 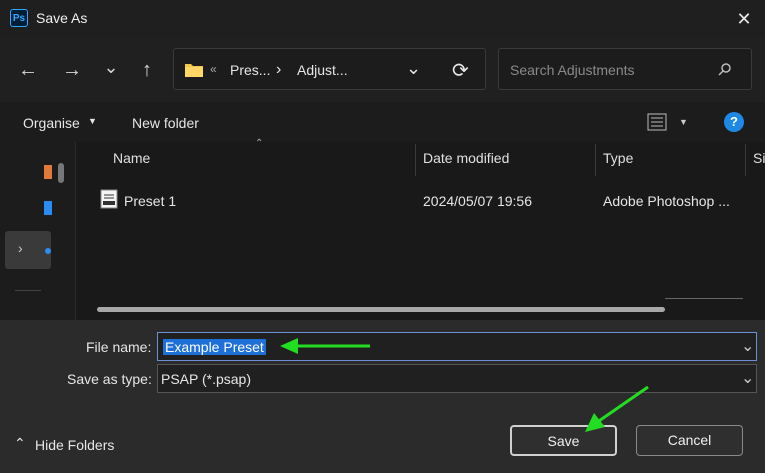 I want to click on horizontal-scrollbar-thumb, so click(x=381, y=309).